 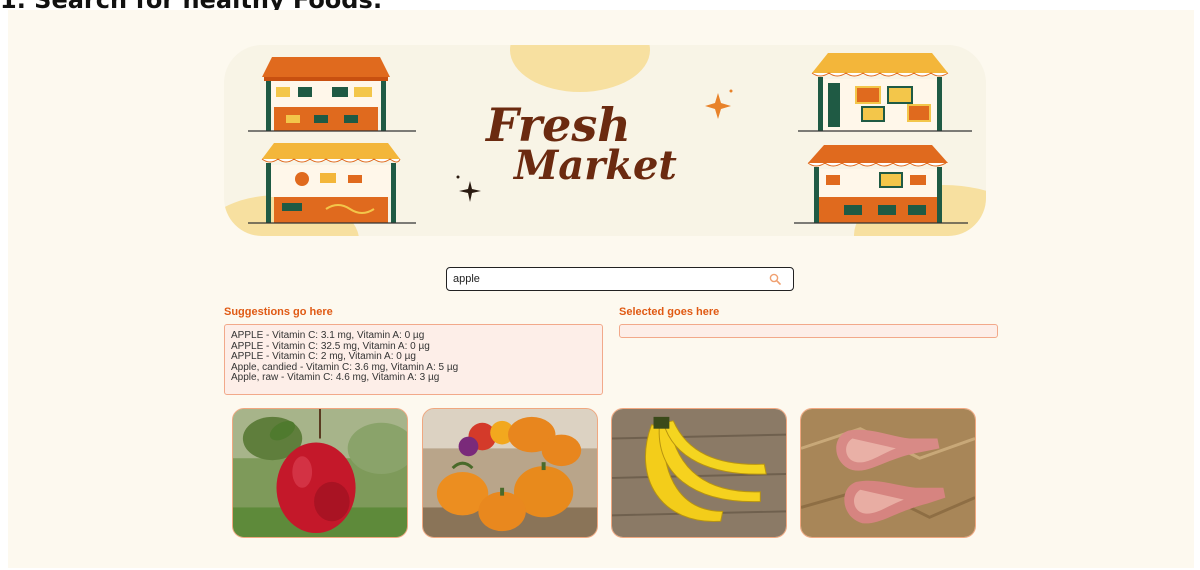 I want to click on search-input, so click(x=603, y=279).